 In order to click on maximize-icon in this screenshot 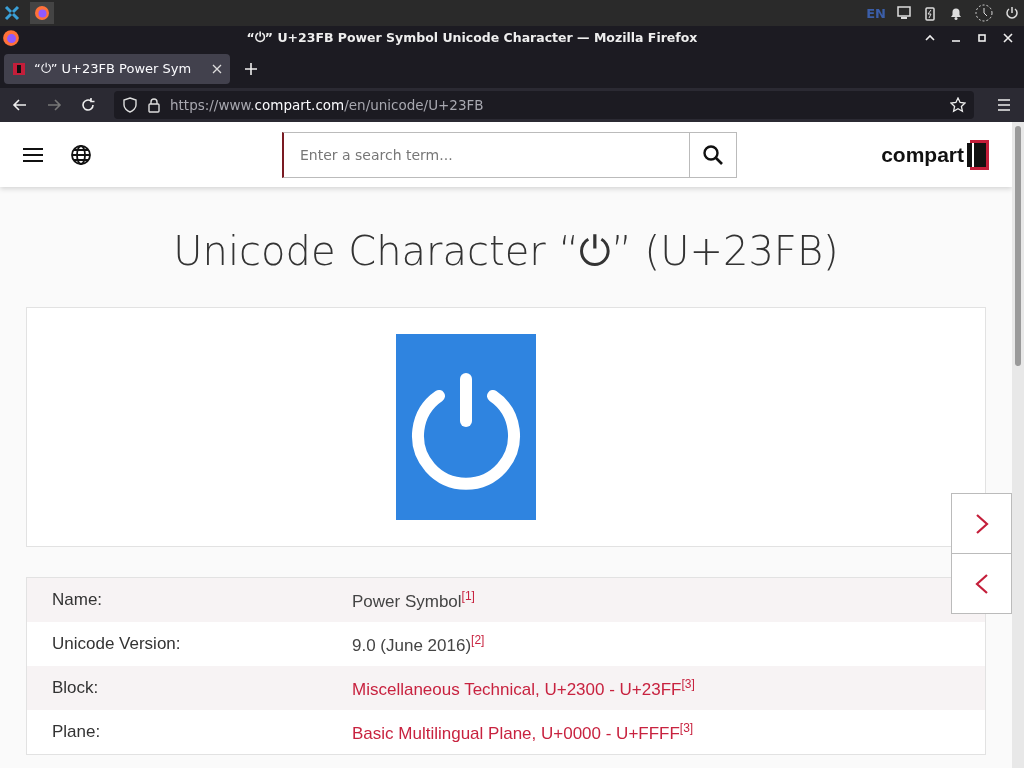, I will do `click(982, 38)`.